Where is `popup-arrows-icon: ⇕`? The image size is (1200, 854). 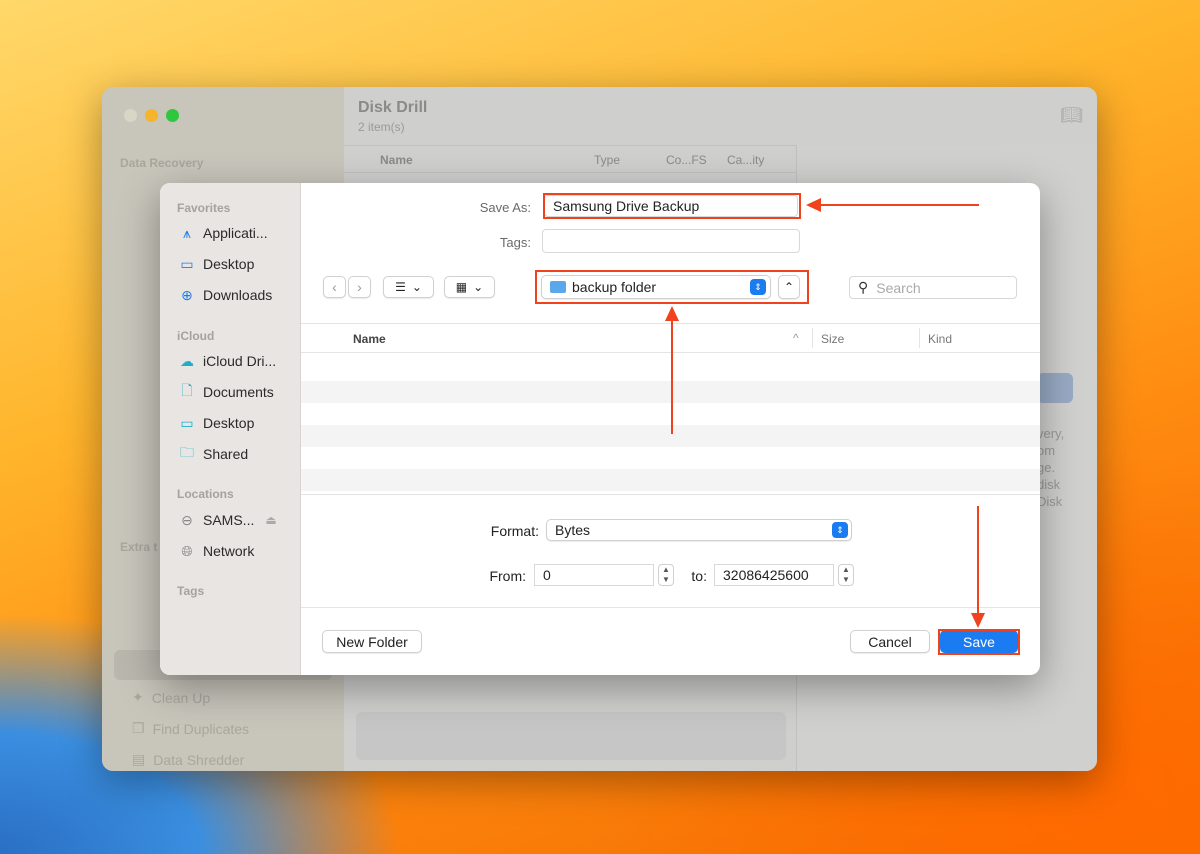
popup-arrows-icon: ⇕ is located at coordinates (840, 530).